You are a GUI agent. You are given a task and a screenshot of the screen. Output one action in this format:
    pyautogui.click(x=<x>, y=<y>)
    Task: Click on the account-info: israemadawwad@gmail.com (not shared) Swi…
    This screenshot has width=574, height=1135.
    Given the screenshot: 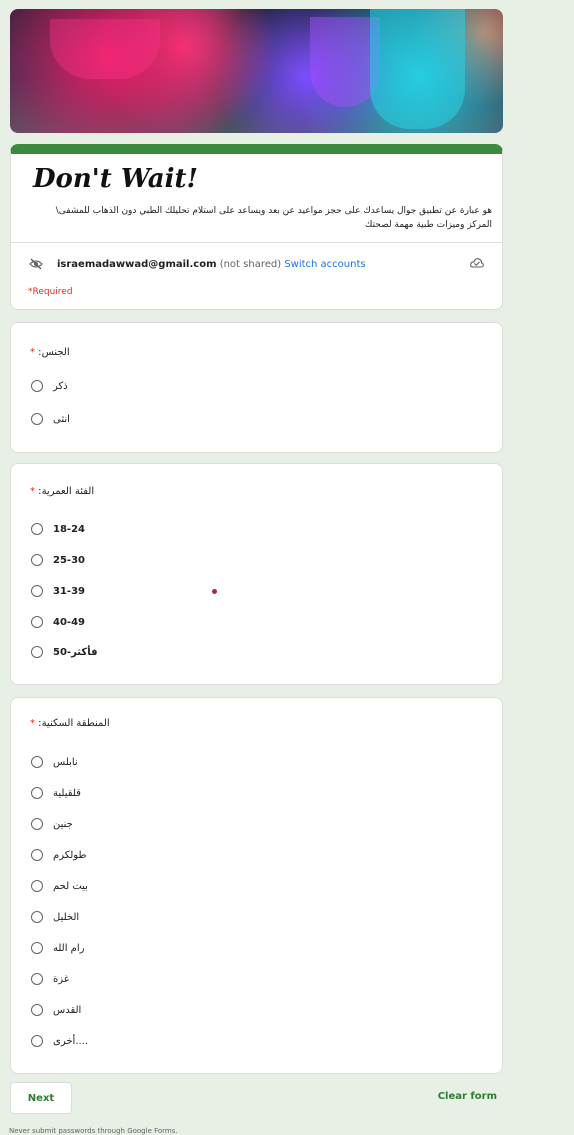 What is the action you would take?
    pyautogui.click(x=211, y=264)
    